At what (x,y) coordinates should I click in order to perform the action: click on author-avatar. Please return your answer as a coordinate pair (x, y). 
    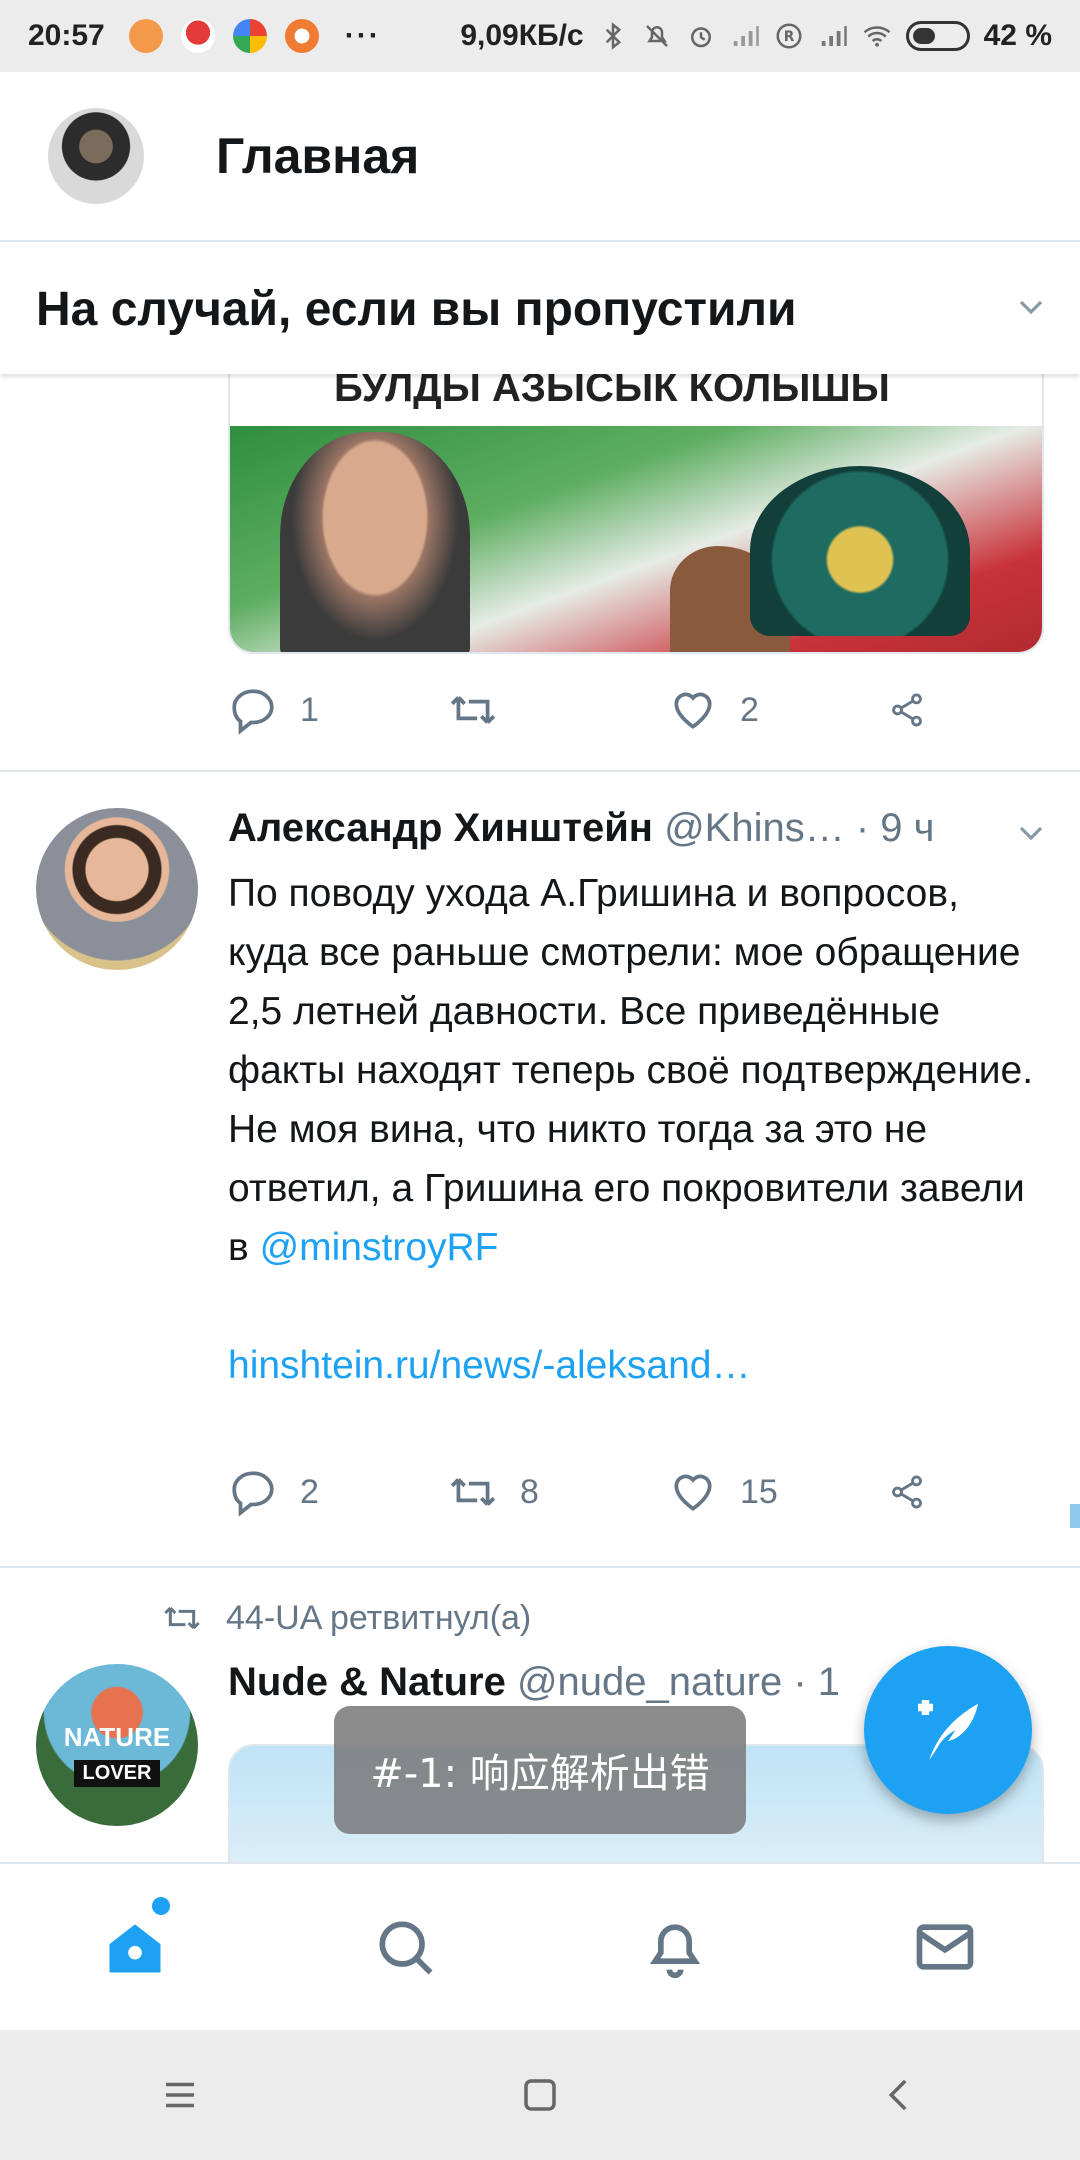
    Looking at the image, I should click on (117, 889).